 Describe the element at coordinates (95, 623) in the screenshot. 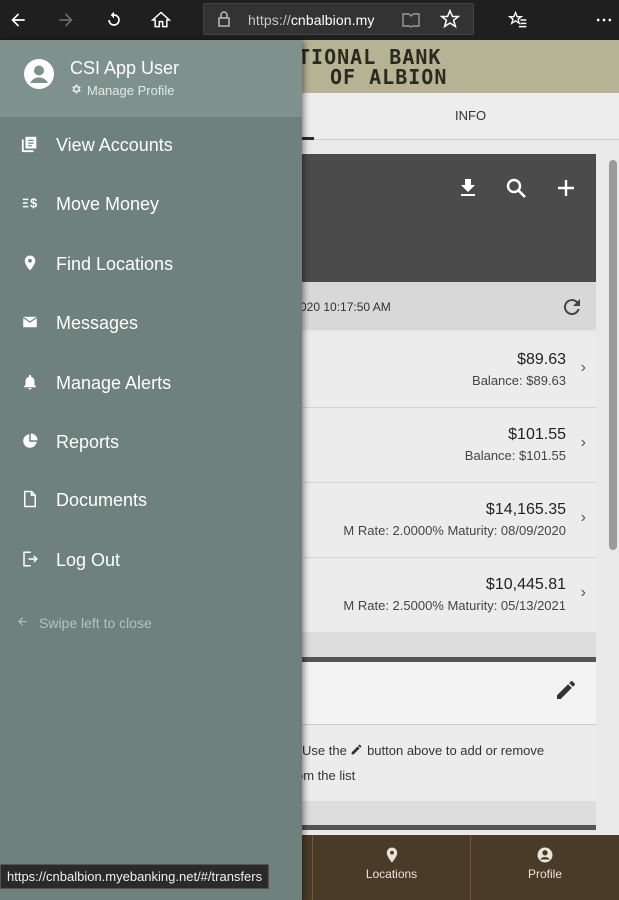

I see `swipe-hint-text: Swipe left to close` at that location.